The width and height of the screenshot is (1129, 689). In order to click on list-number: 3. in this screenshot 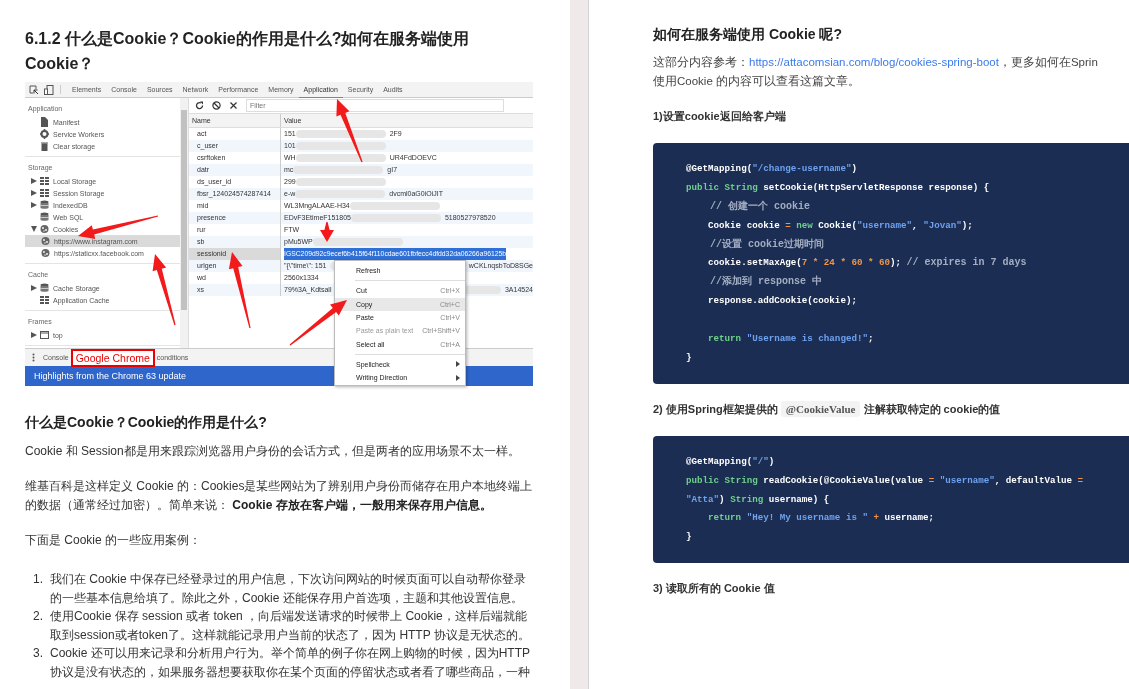, I will do `click(38, 653)`.